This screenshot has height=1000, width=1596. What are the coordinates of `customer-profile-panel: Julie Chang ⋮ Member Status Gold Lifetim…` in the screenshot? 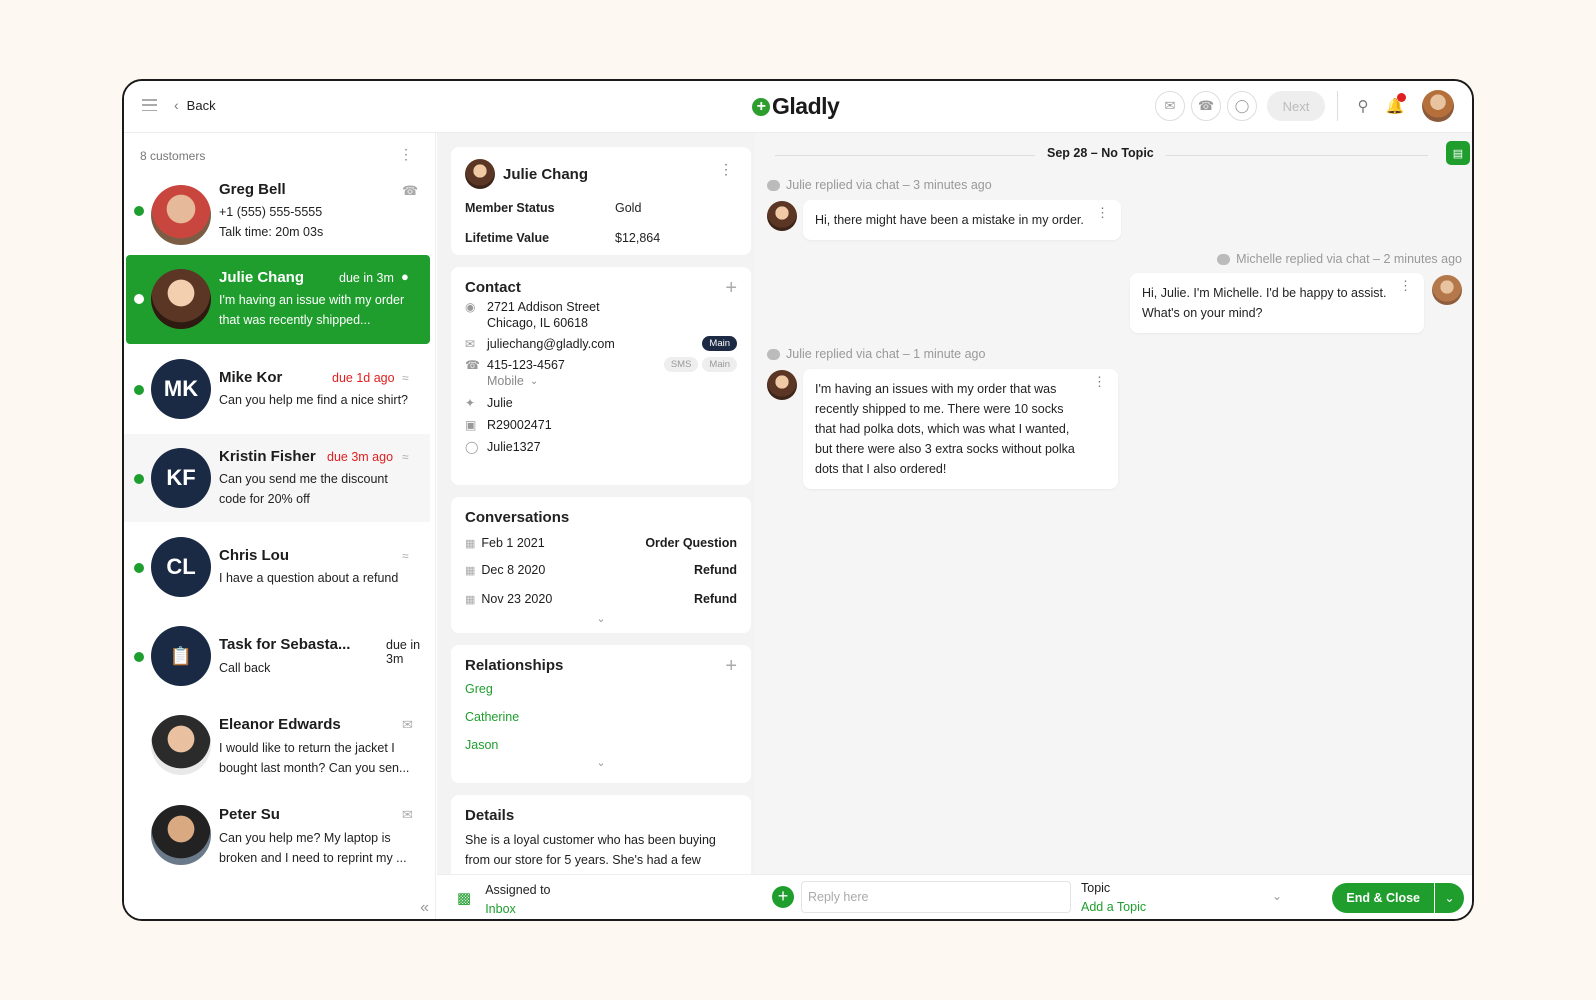 It's located at (596, 505).